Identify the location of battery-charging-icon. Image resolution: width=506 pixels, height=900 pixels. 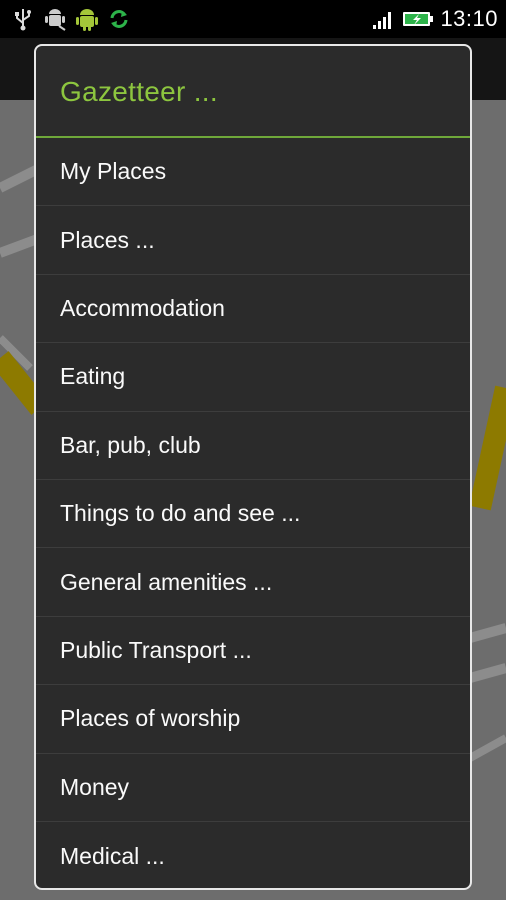
(418, 19).